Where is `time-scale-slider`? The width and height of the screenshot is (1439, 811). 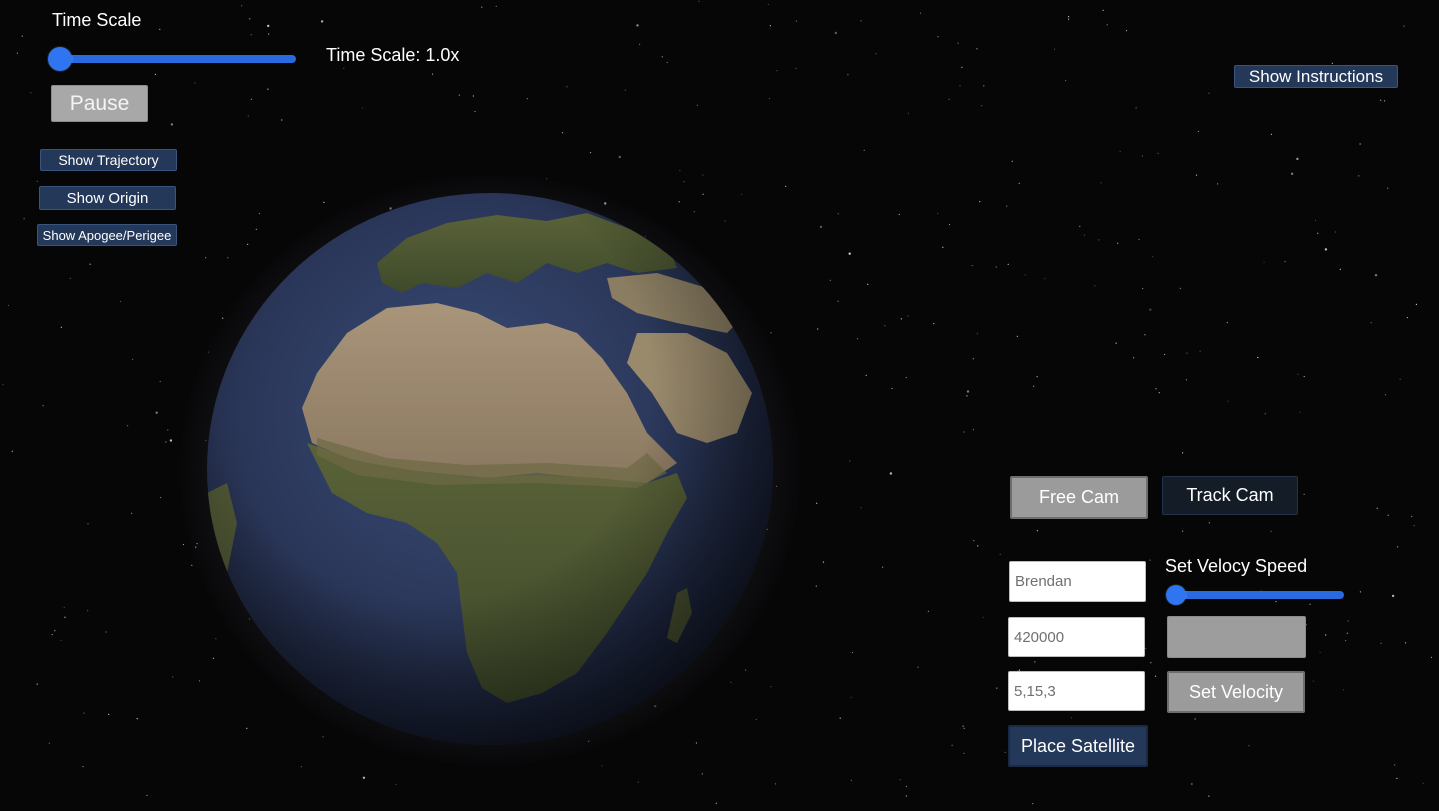
time-scale-slider is located at coordinates (173, 59).